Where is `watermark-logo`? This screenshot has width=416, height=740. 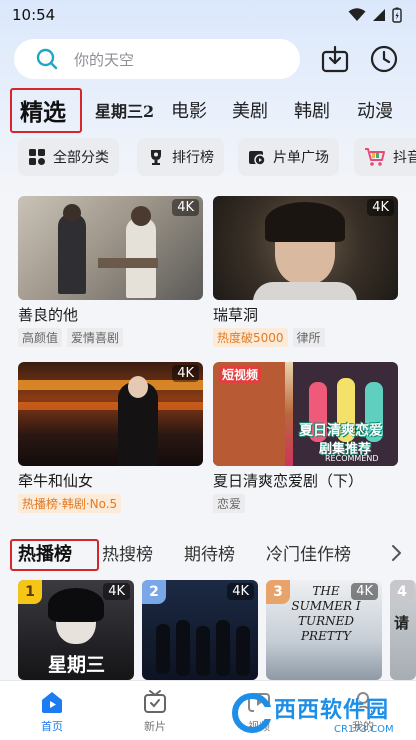
watermark-logo is located at coordinates (252, 713).